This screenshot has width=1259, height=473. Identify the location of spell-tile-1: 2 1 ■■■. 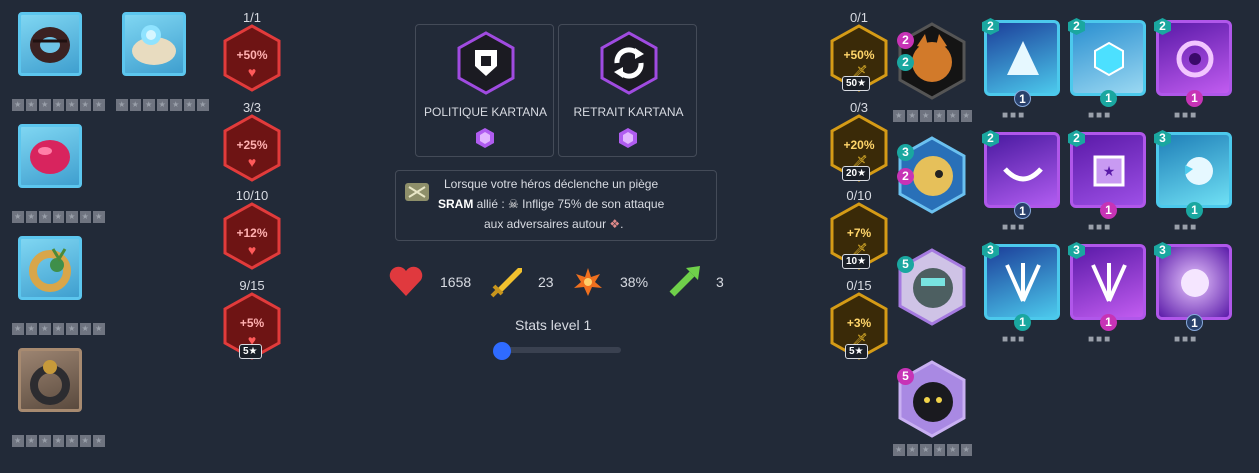
(1023, 69).